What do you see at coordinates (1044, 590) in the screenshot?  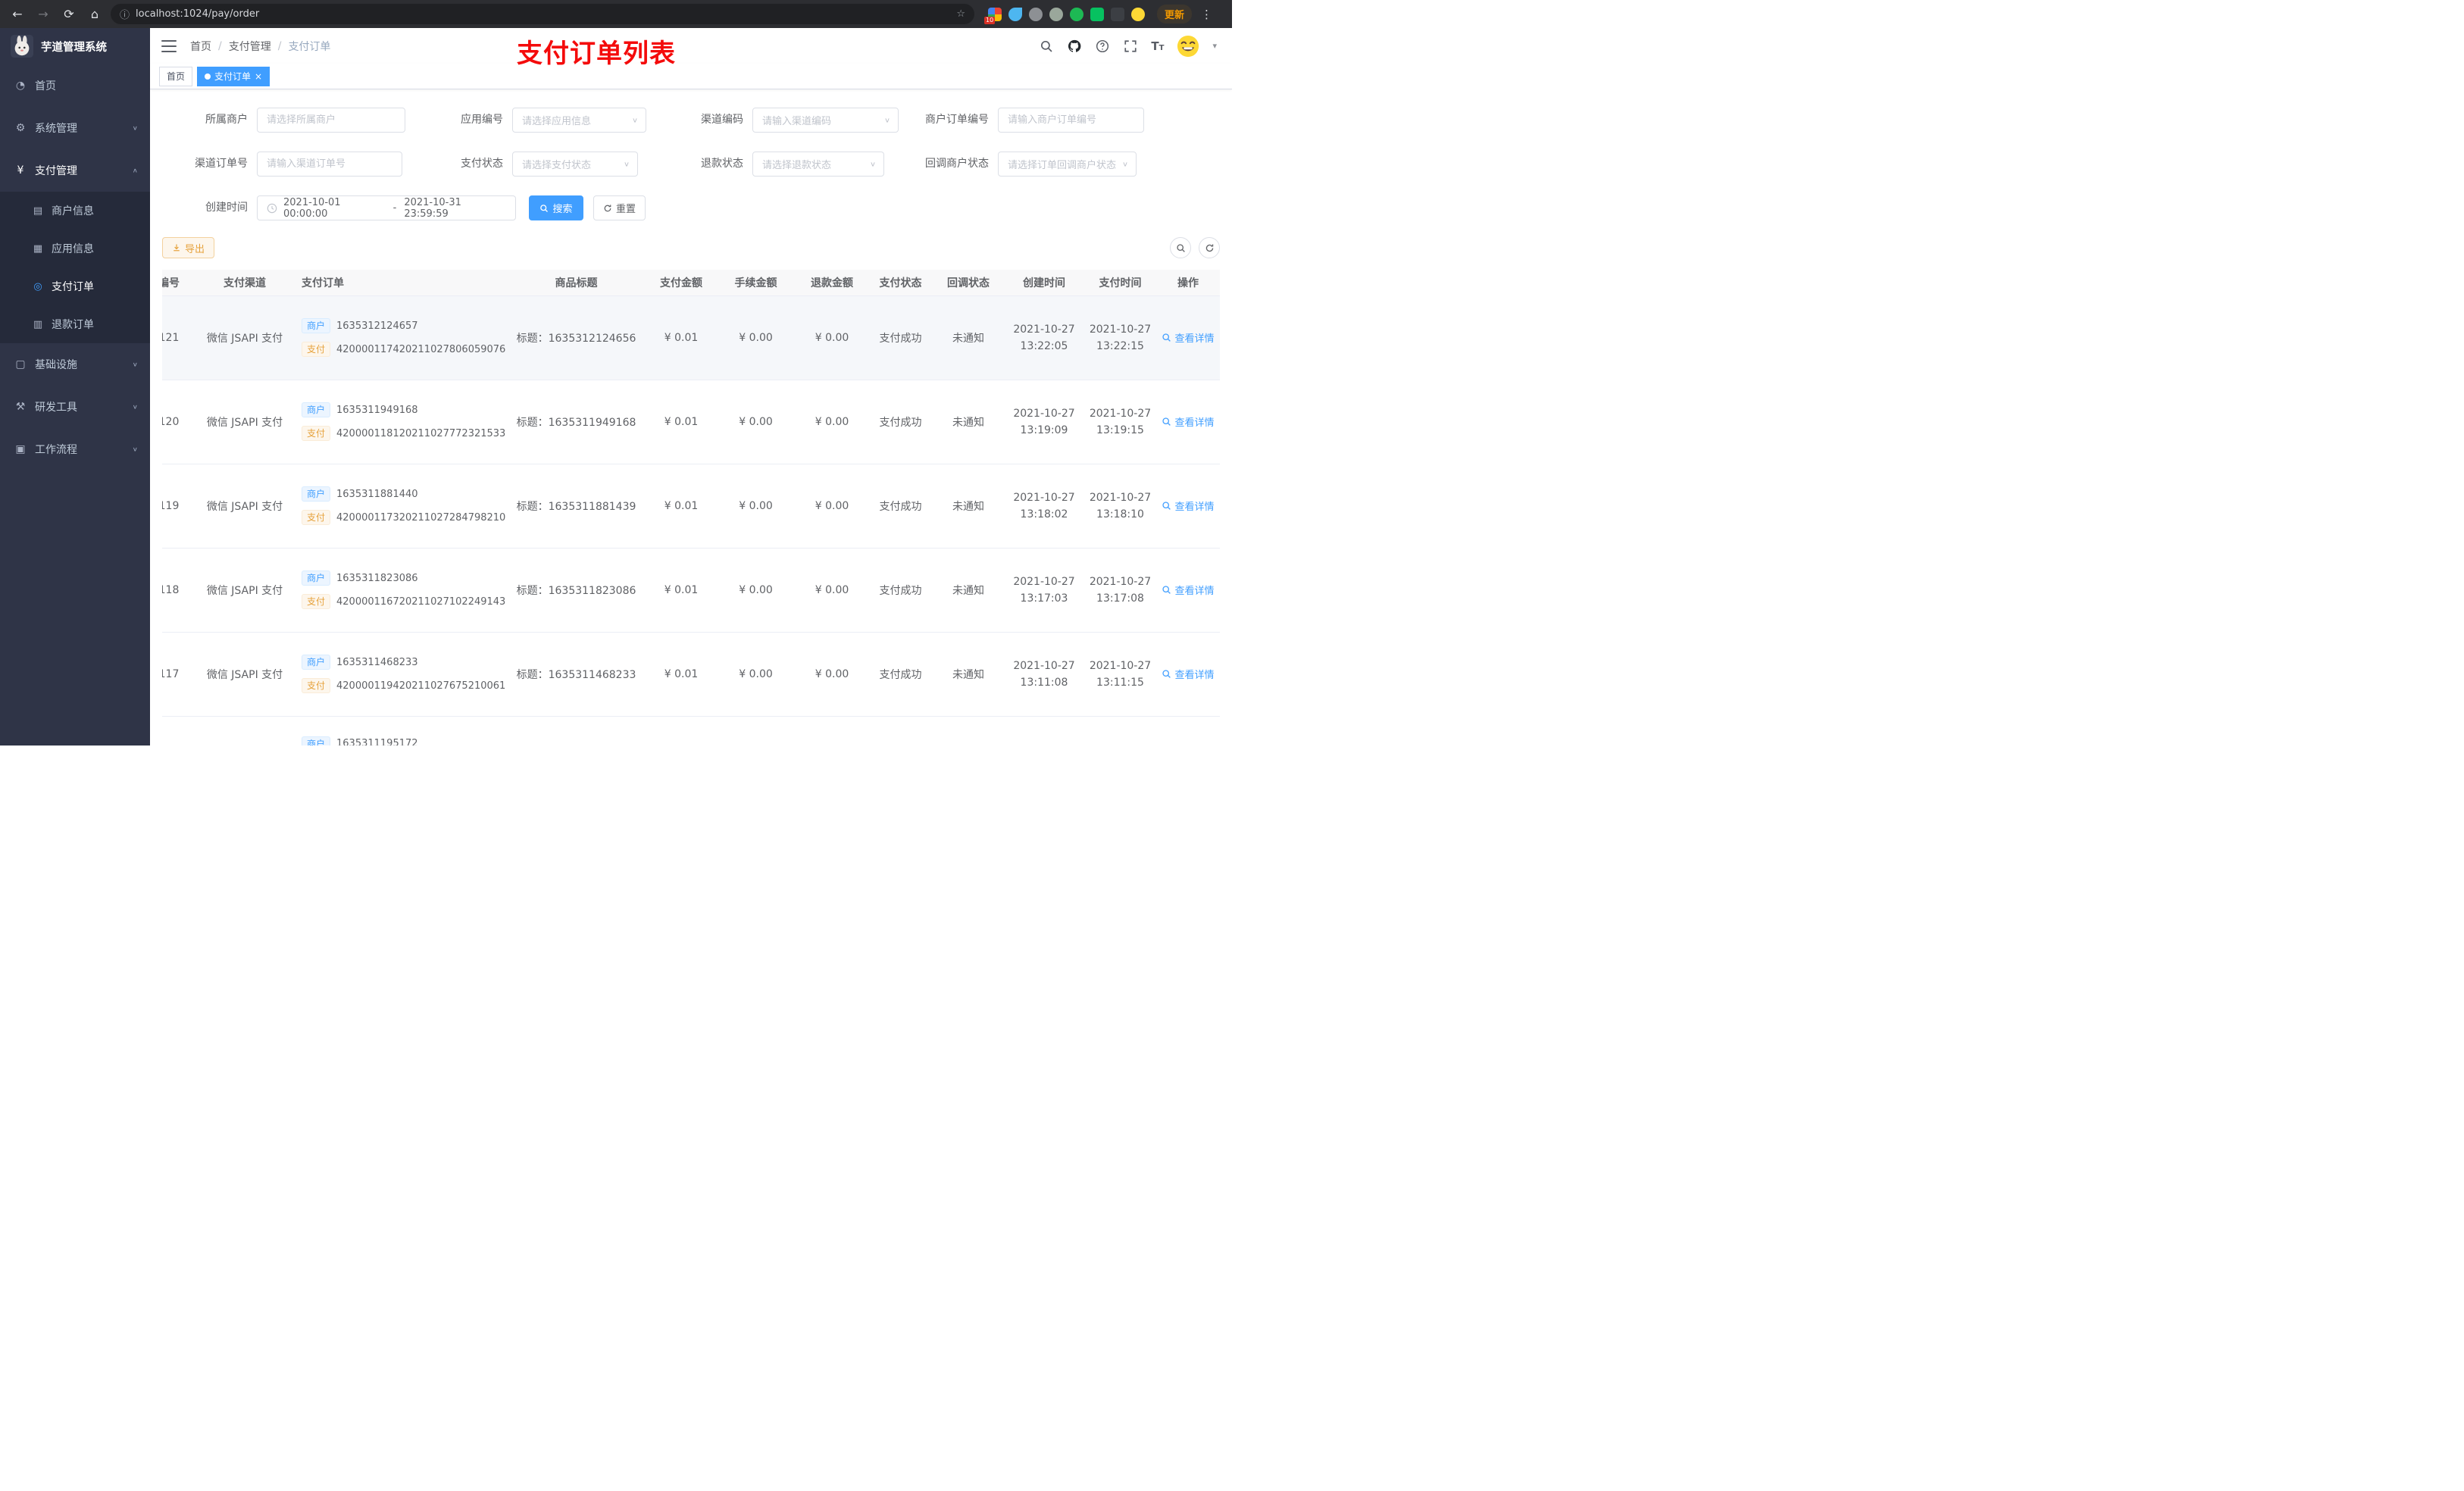 I see `cell-create-time: 2021-10-27 13:17:03` at bounding box center [1044, 590].